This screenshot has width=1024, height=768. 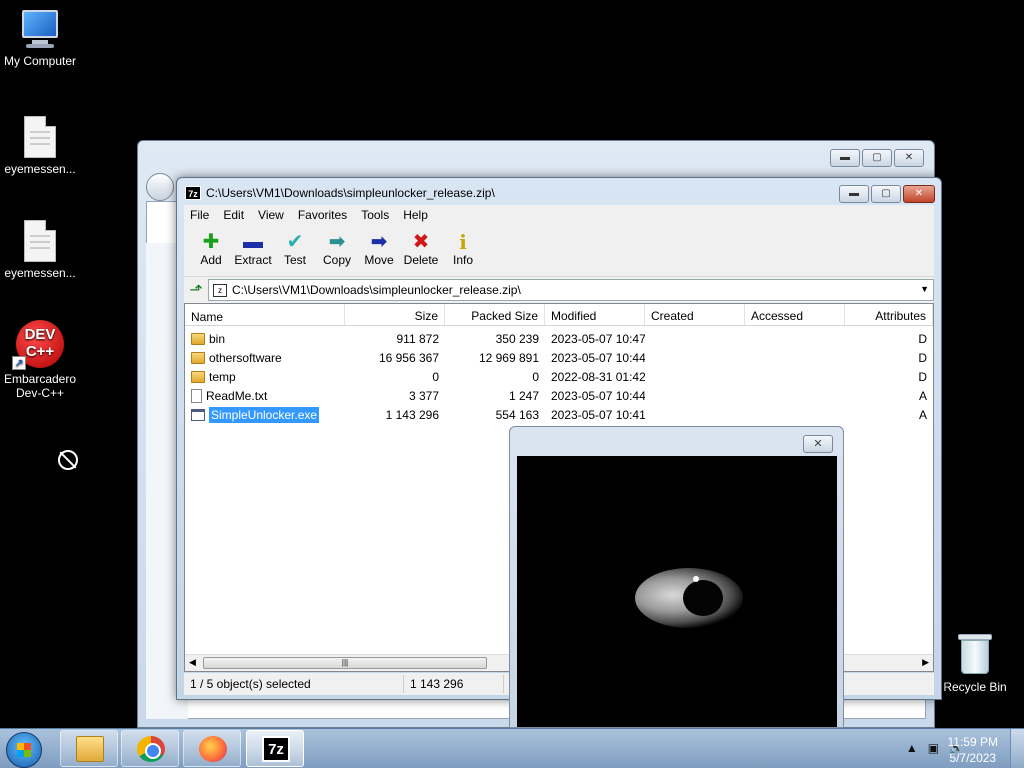 What do you see at coordinates (233, 215) in the screenshot?
I see `menu-edit: Edit` at bounding box center [233, 215].